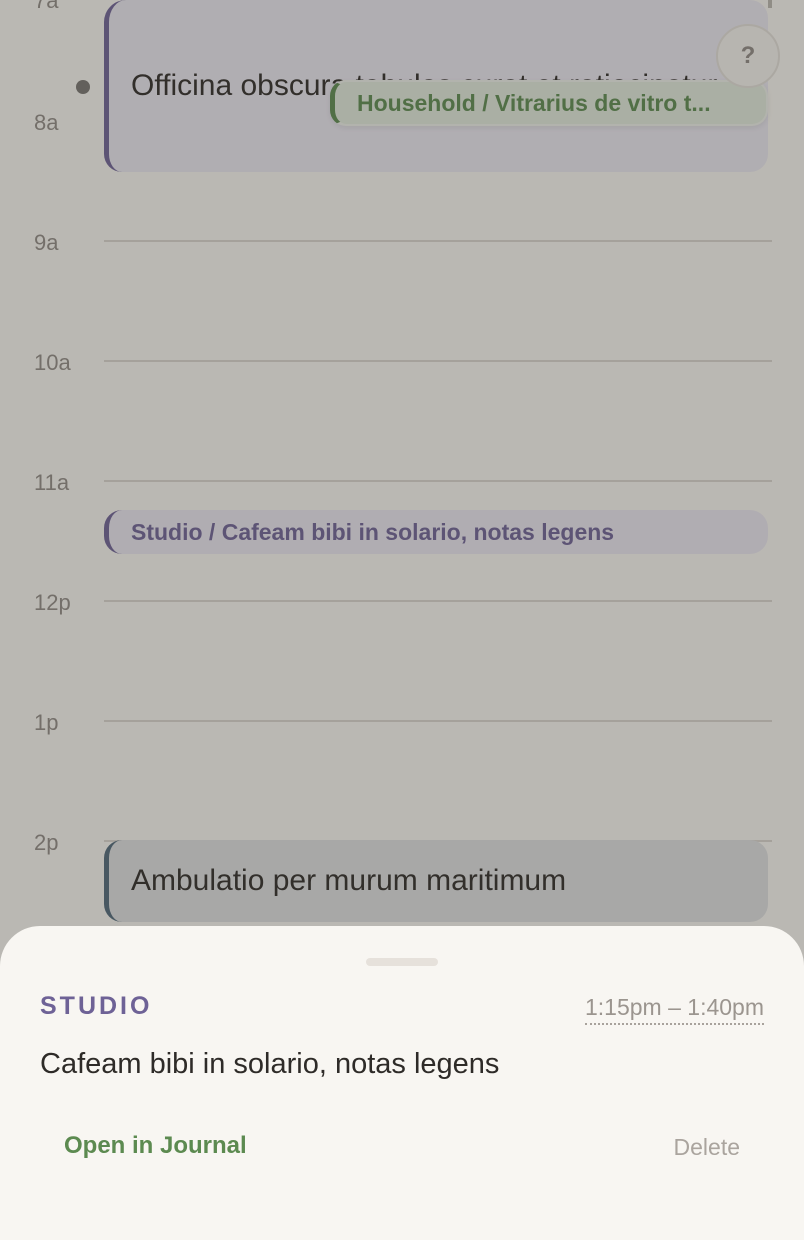  I want to click on event-time-range: 1:15pm – 1:40pm, so click(674, 1009).